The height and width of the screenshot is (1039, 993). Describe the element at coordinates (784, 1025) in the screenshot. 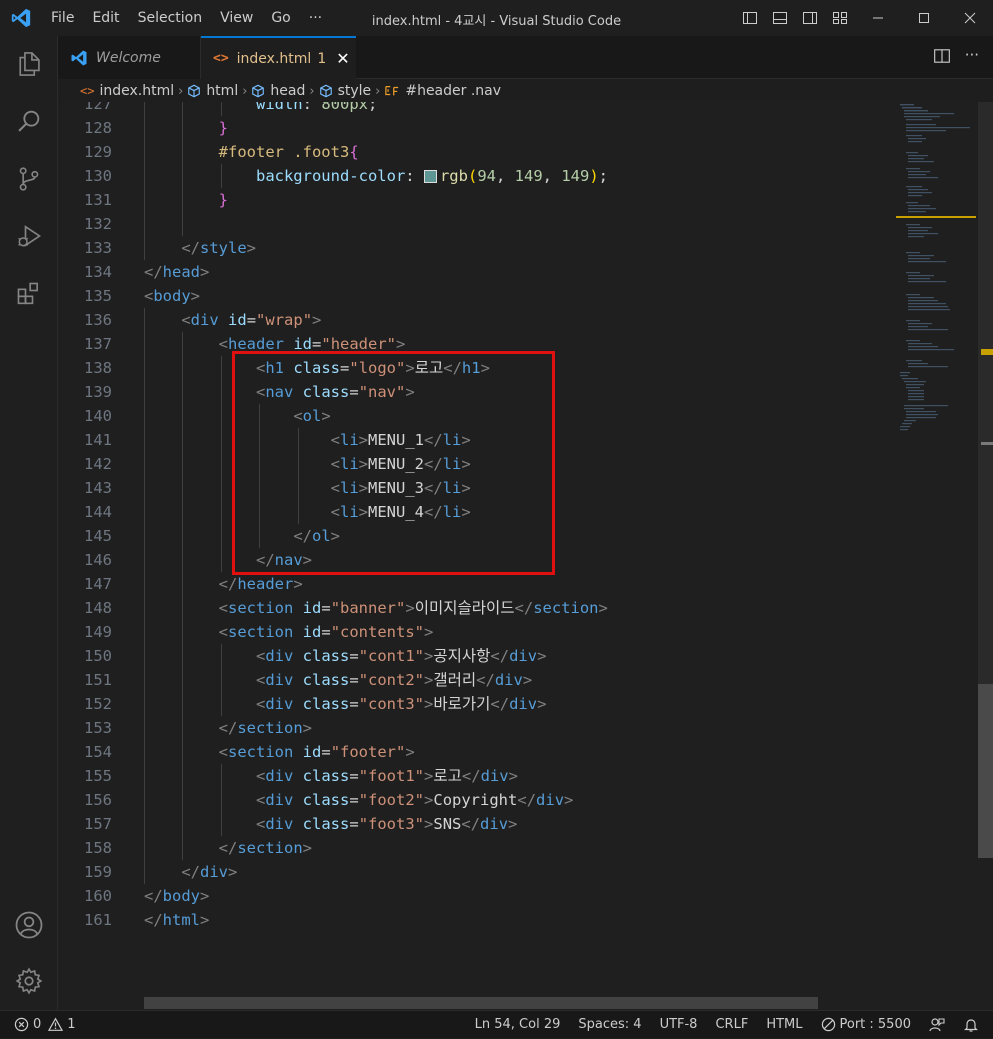

I see `language-mode: HTML` at that location.